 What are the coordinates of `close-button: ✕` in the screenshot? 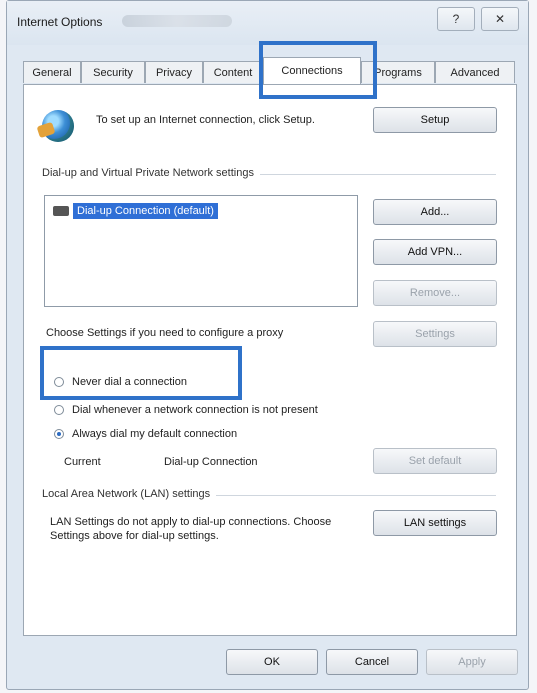 It's located at (500, 19).